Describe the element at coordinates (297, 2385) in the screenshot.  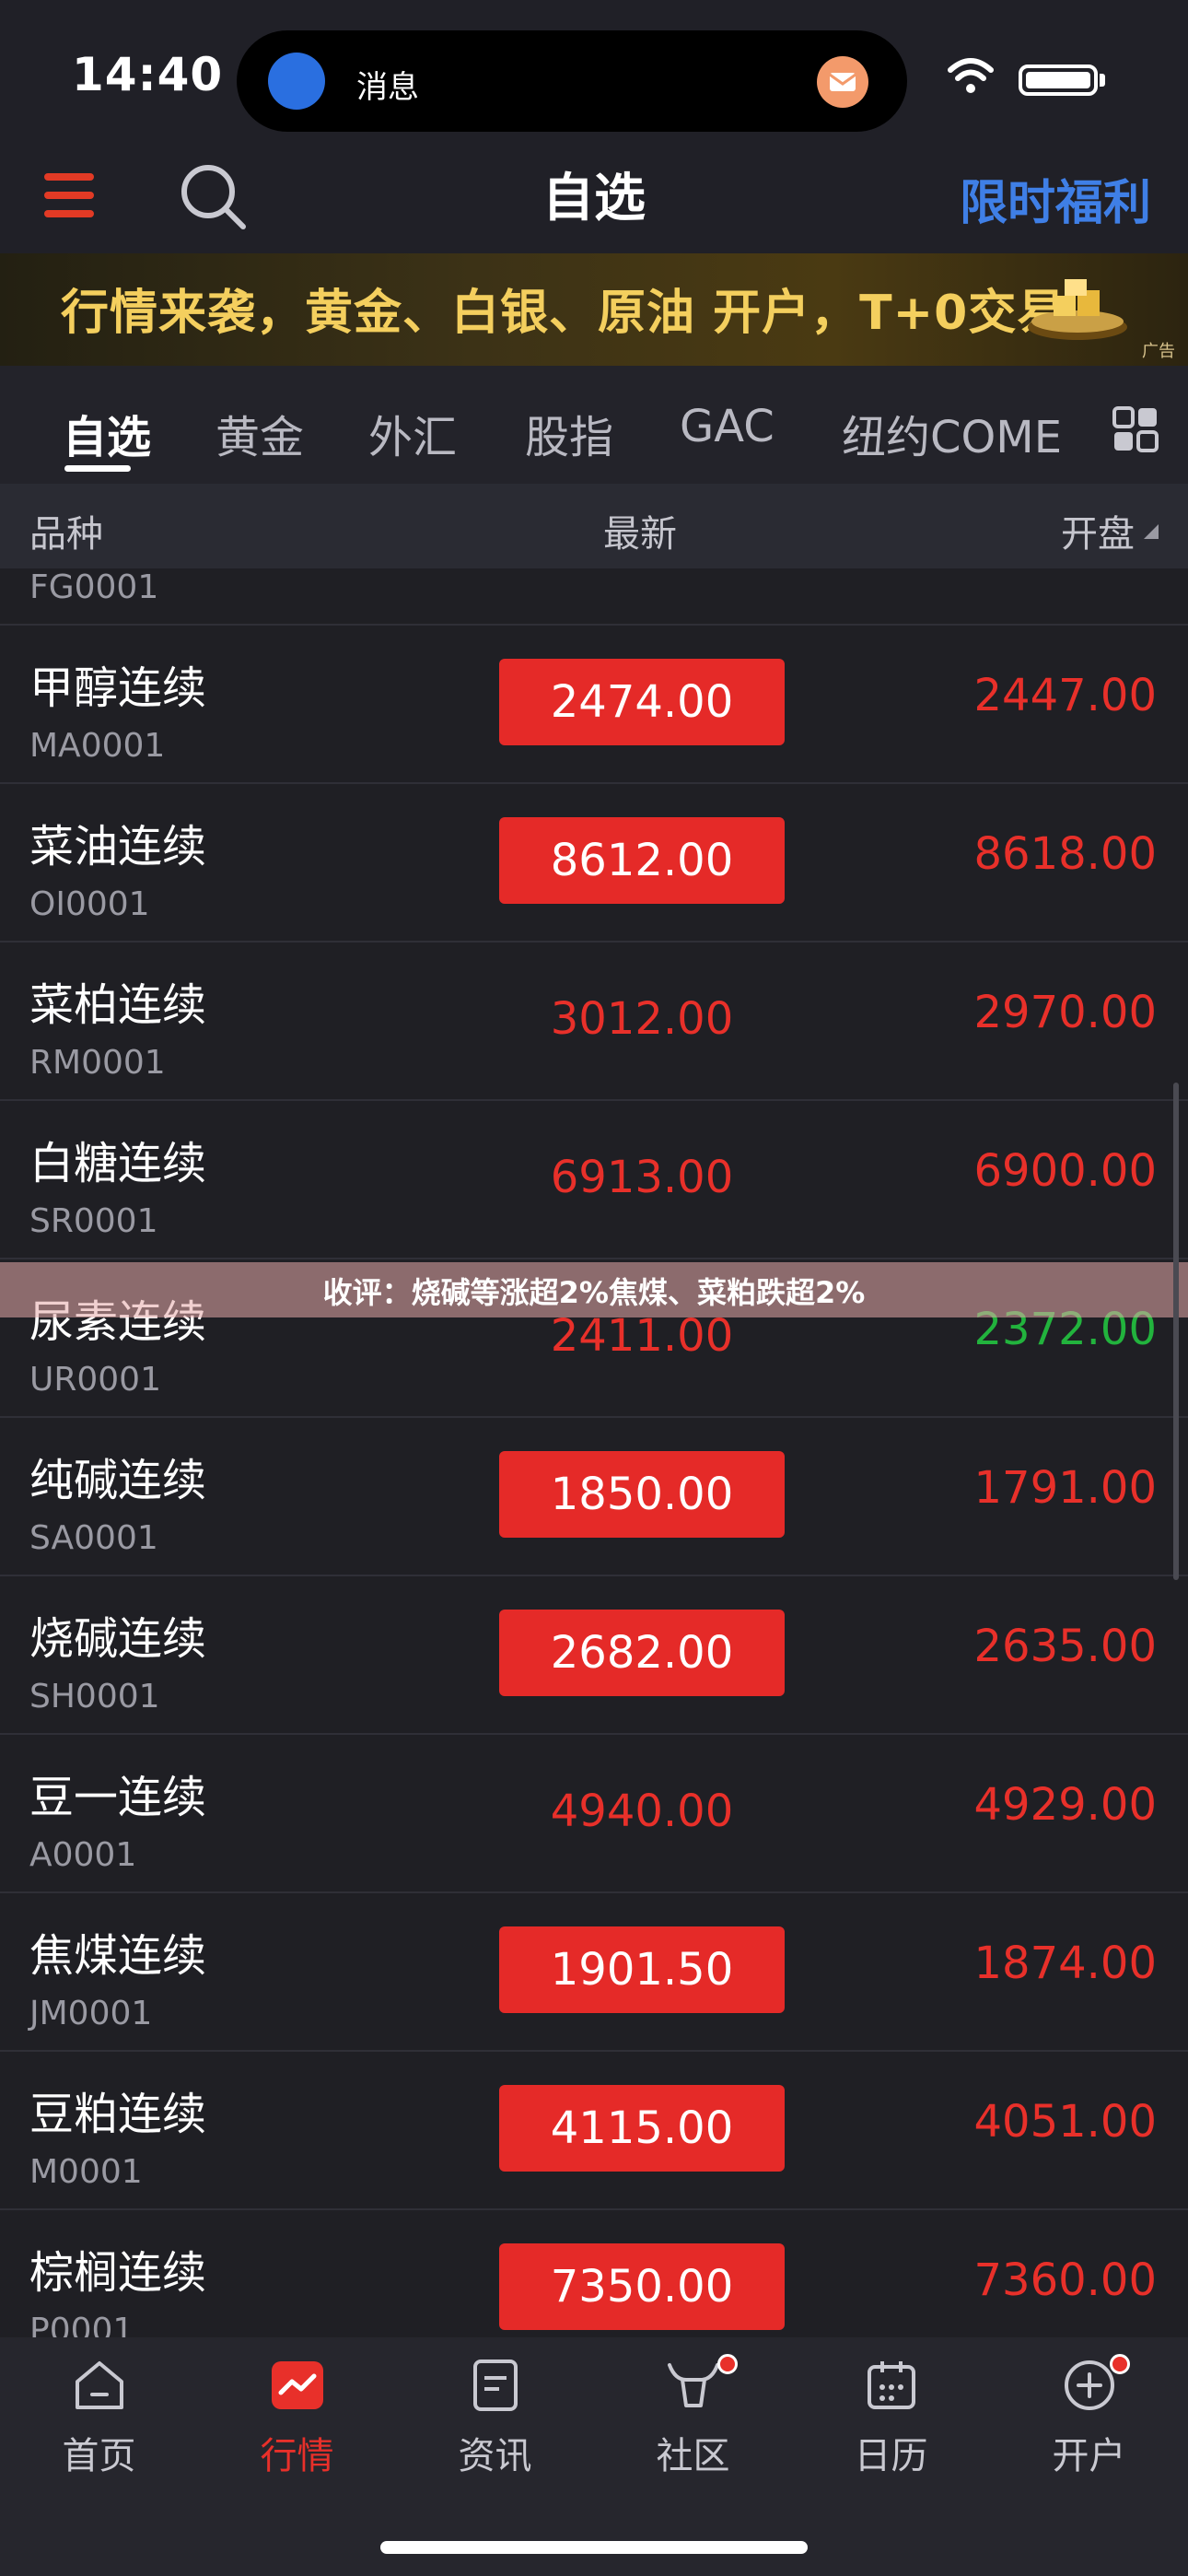
I see `market-chart-icon` at that location.